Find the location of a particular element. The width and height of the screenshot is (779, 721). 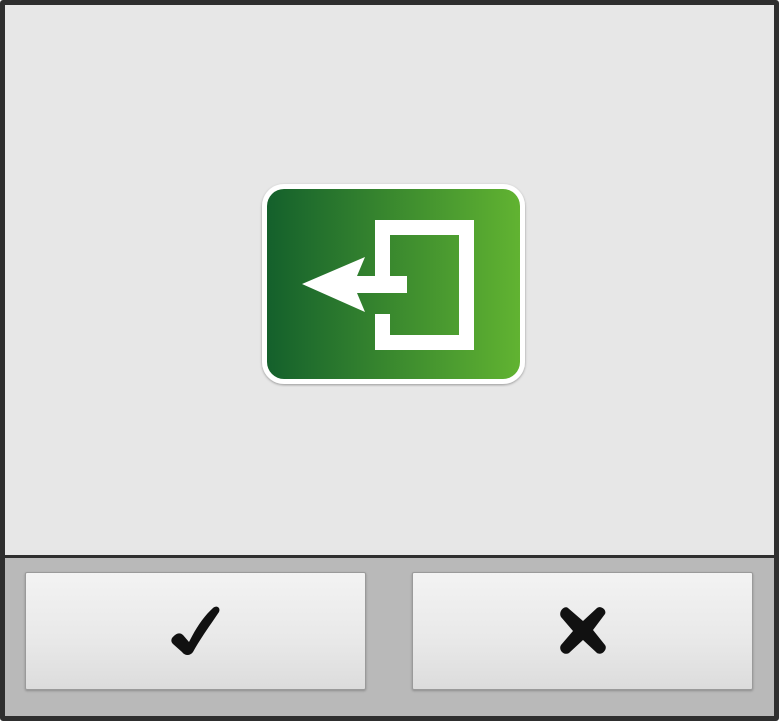

confirm-button is located at coordinates (195, 631).